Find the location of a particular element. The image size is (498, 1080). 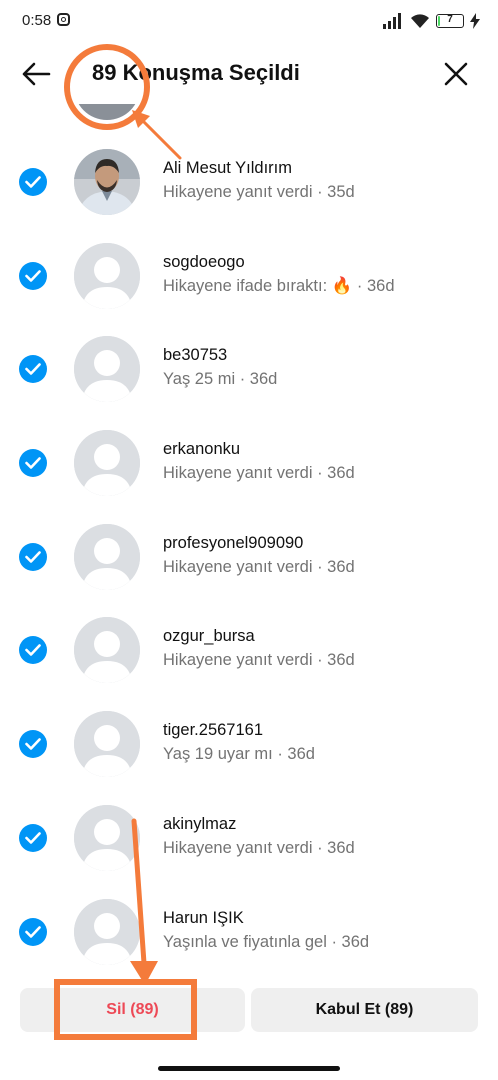

conversation-username: be30753 is located at coordinates (195, 355).